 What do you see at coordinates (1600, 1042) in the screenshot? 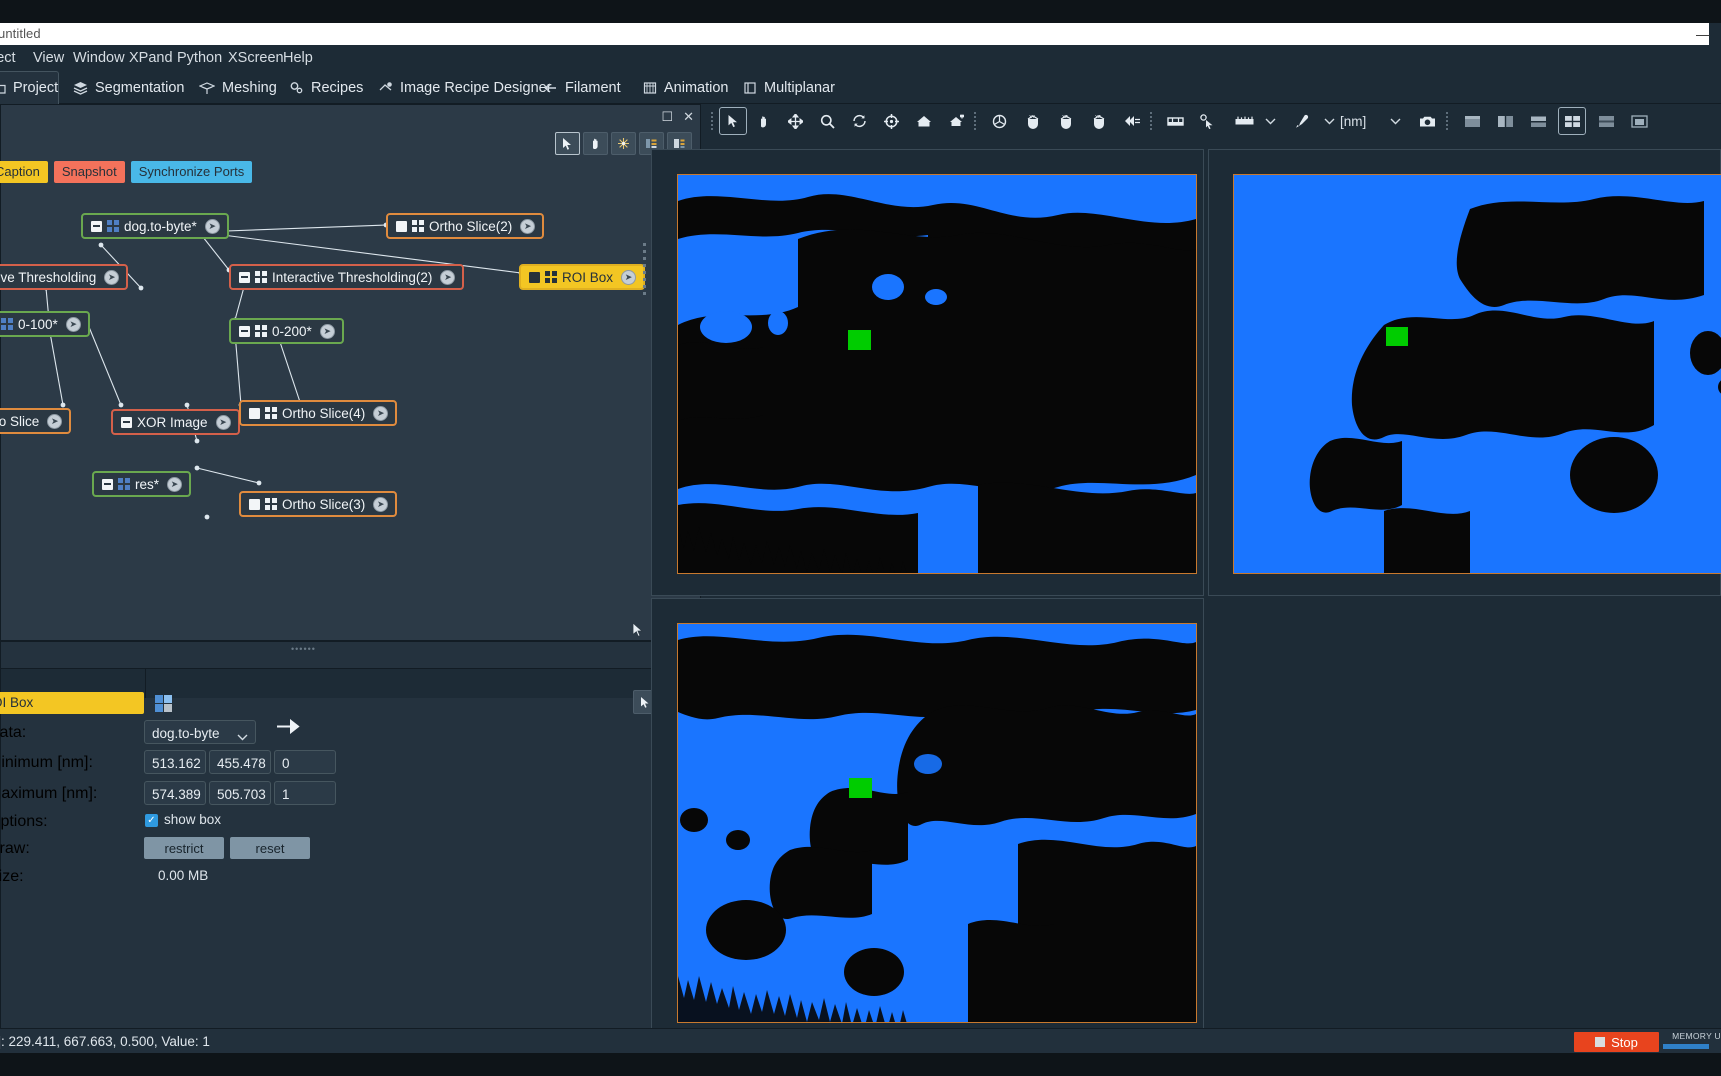
I see `stop-square-icon` at bounding box center [1600, 1042].